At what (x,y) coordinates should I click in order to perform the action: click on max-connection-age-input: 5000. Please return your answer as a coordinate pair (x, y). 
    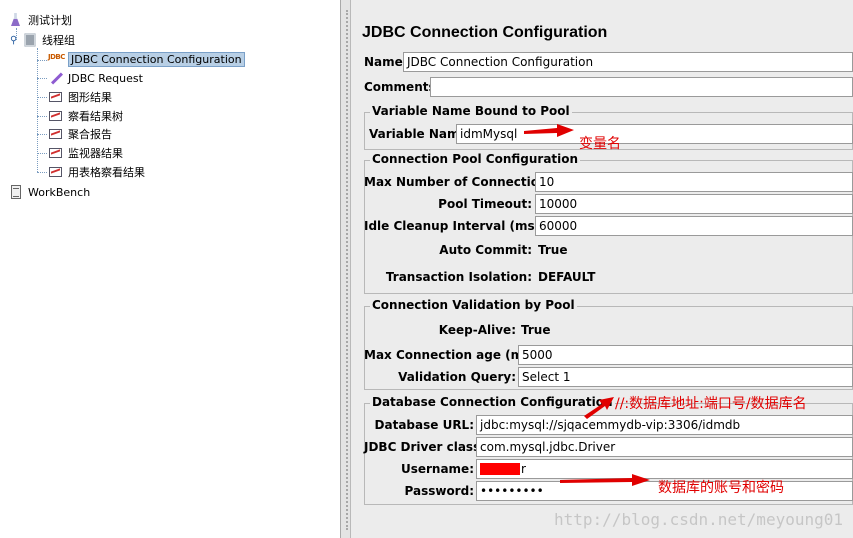
    Looking at the image, I should click on (685, 355).